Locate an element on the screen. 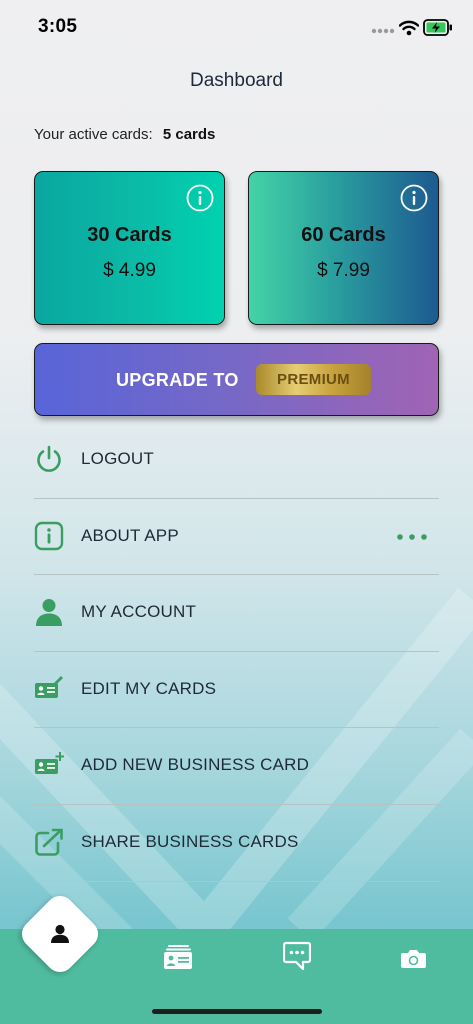  menu-item-share-business-cards: SHARE BUSINESS CARDS is located at coordinates (236, 843).